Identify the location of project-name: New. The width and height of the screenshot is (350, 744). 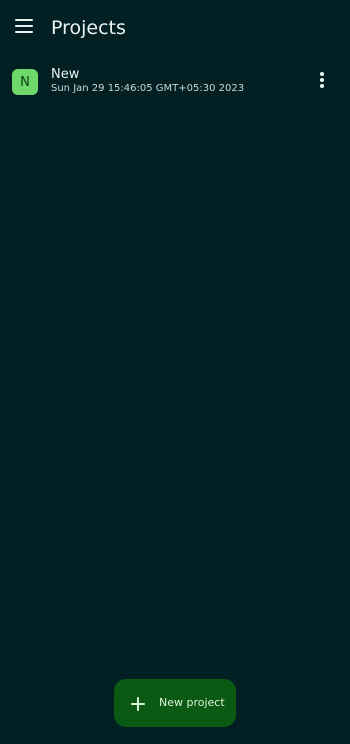
(65, 74).